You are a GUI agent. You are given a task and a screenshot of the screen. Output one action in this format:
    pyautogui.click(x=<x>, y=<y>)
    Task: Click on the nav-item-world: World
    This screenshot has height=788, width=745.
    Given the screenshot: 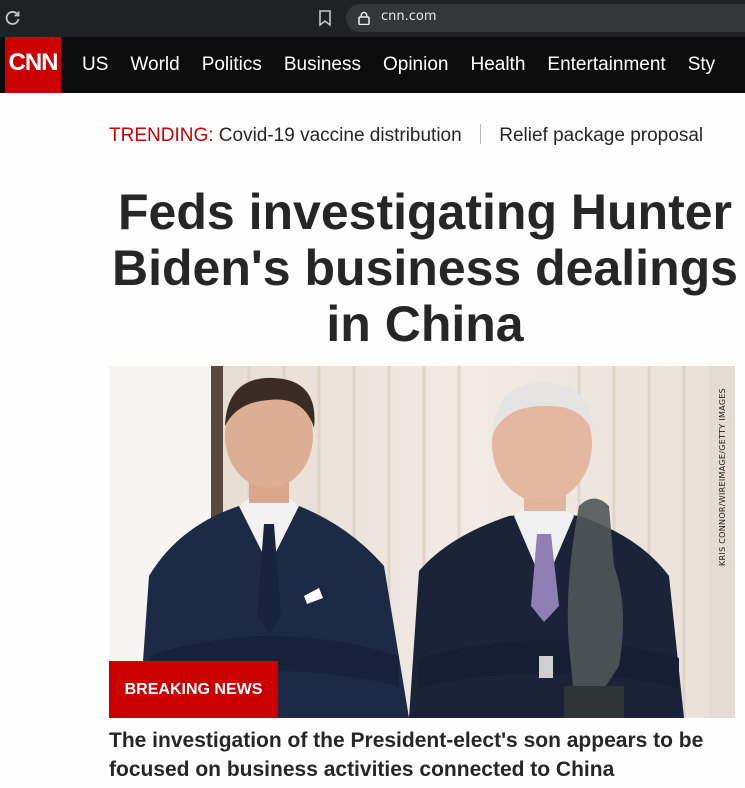 What is the action you would take?
    pyautogui.click(x=154, y=65)
    